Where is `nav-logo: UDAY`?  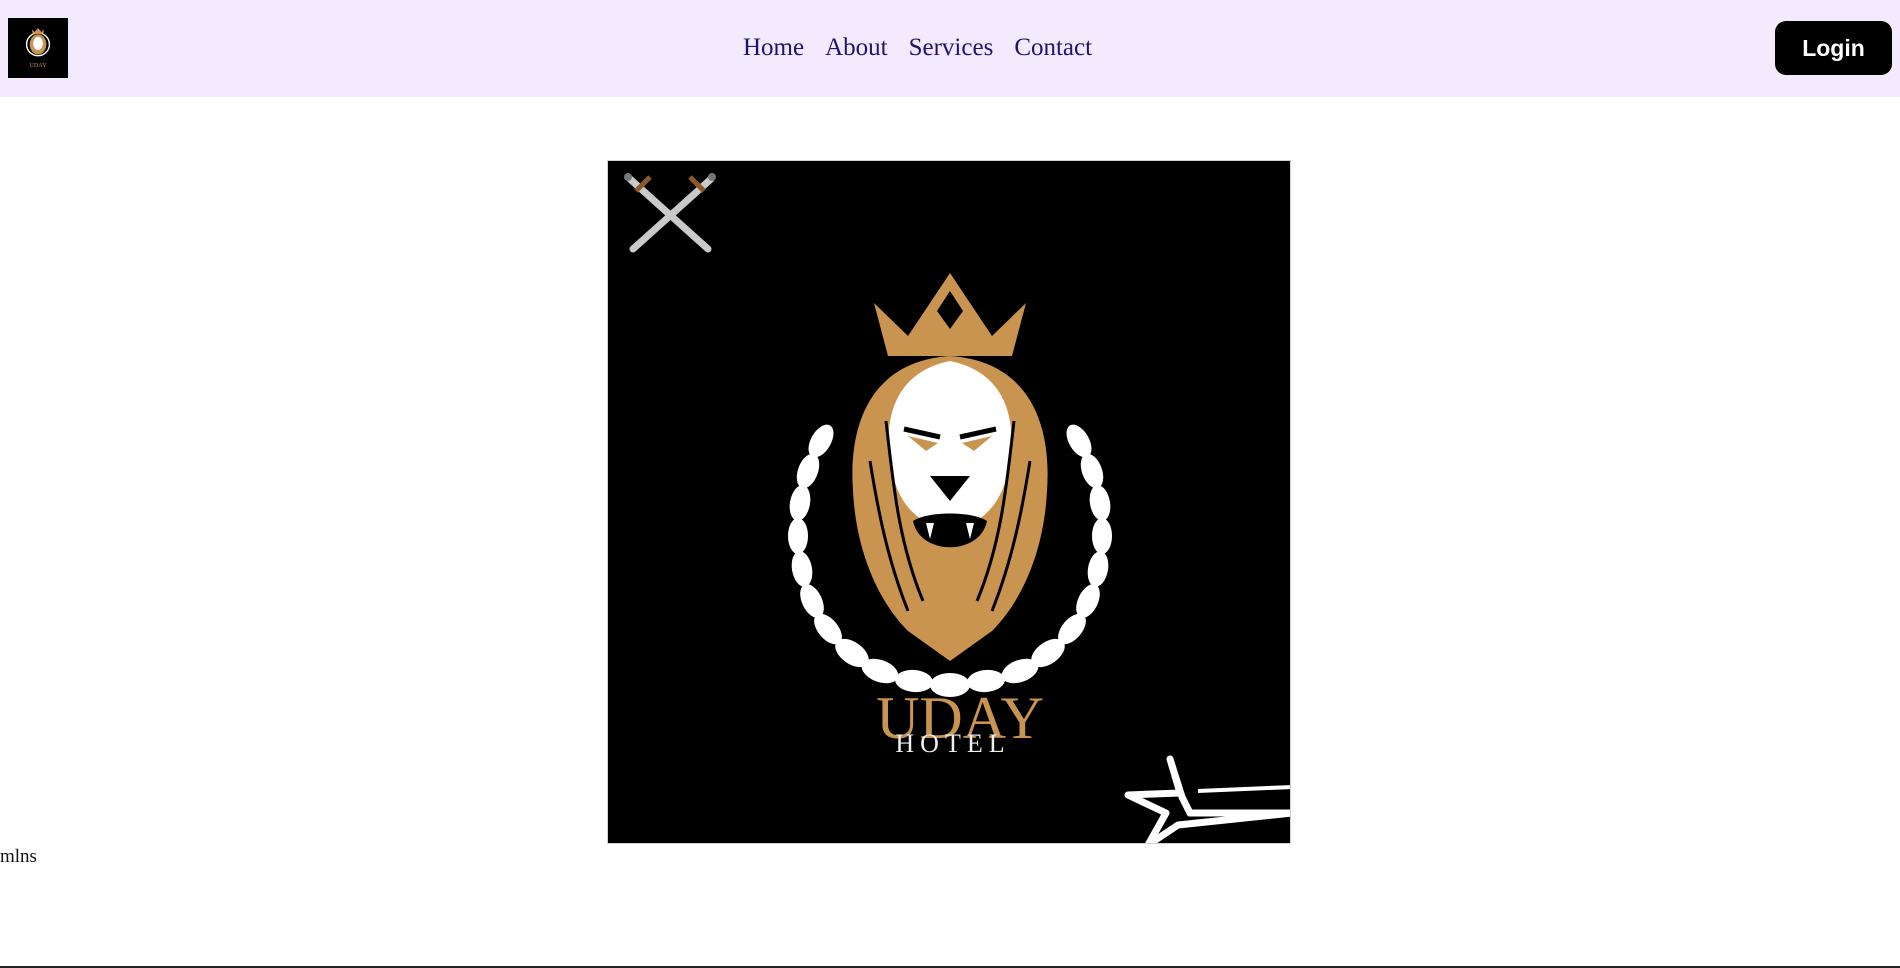 nav-logo: UDAY is located at coordinates (38, 48).